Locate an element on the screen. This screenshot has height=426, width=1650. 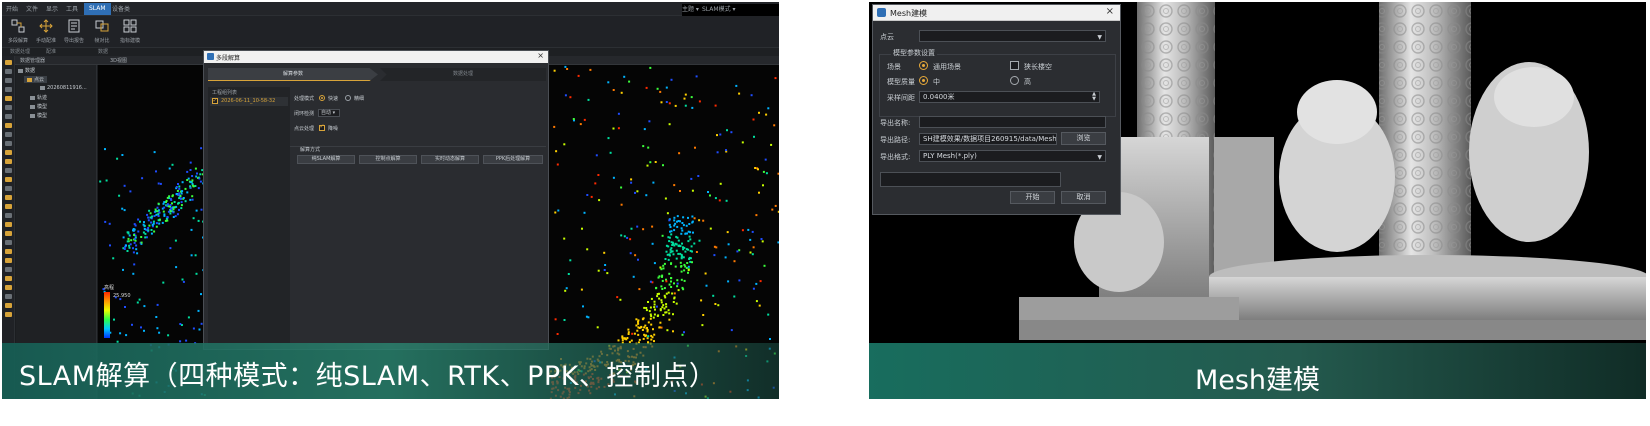
control-point-button: 控制点解算 is located at coordinates (388, 159).